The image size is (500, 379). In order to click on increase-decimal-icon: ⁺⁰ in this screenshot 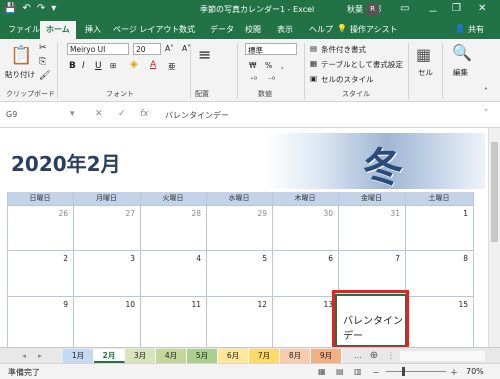, I will do `click(253, 79)`.